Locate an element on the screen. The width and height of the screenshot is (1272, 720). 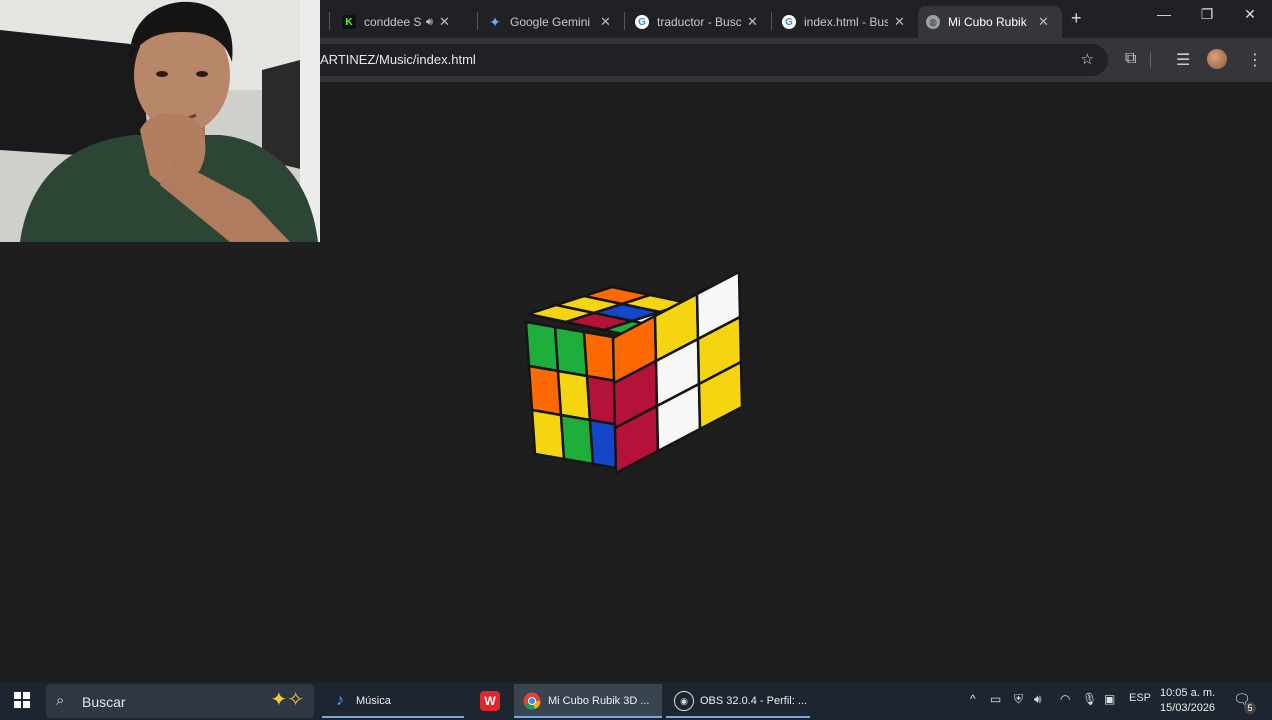
taskbar-app-label: Música is located at coordinates (373, 701).